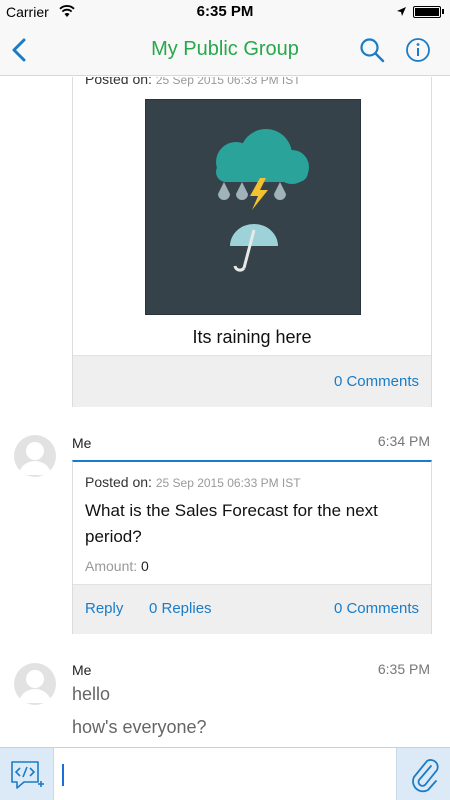  I want to click on amount-value: 0, so click(145, 566).